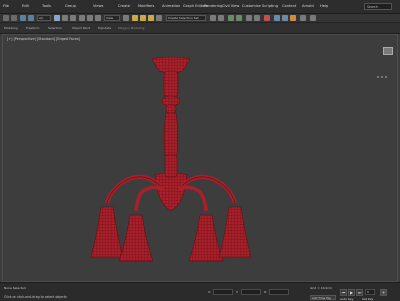  I want to click on selection-status: None Selected, so click(15, 288).